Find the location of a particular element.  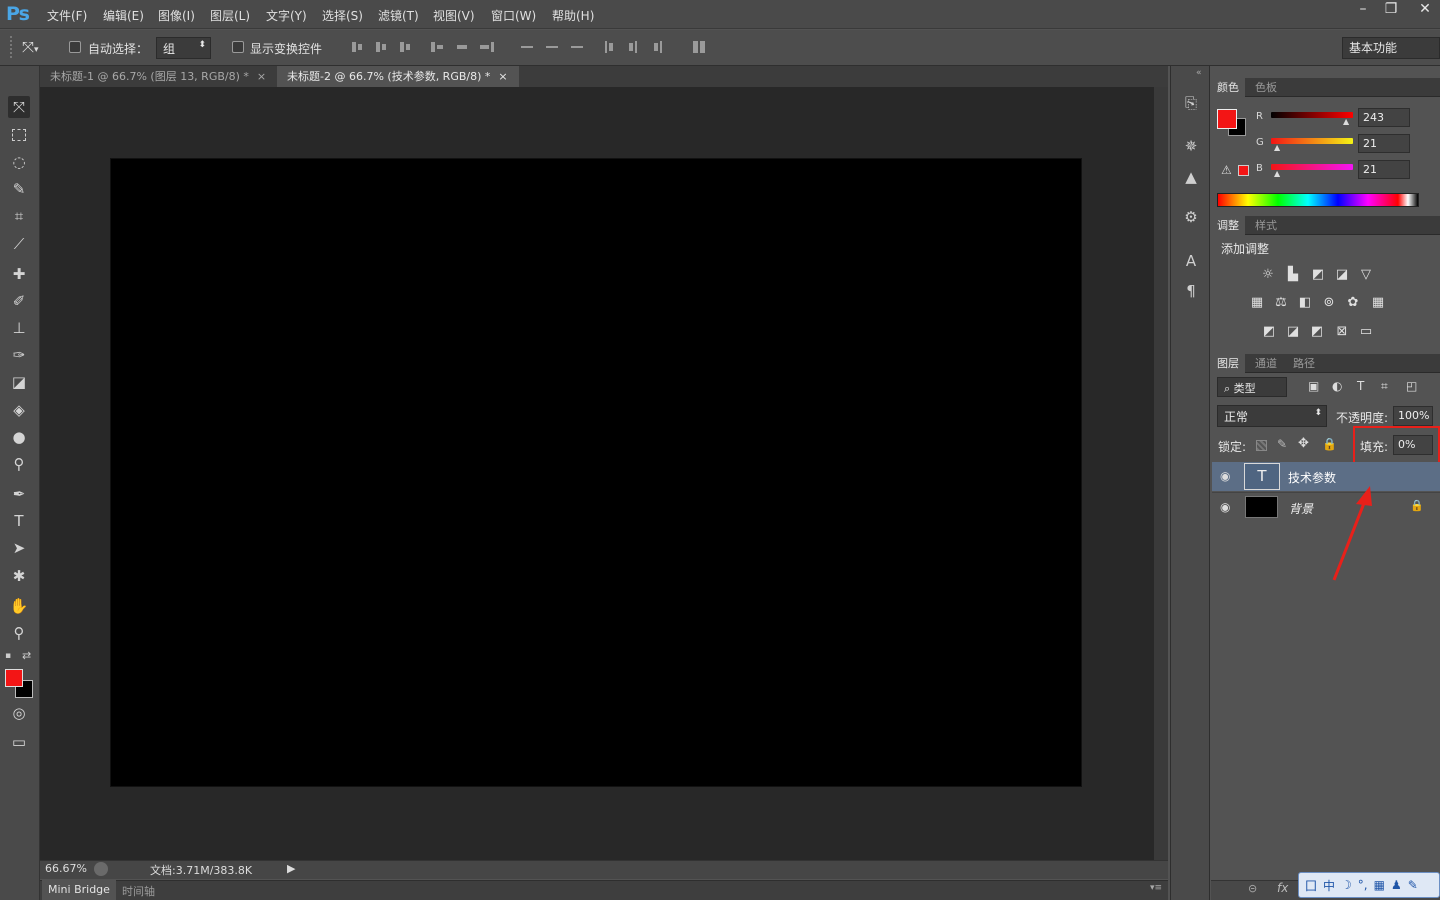

align-bottom-icon is located at coordinates (405, 47).